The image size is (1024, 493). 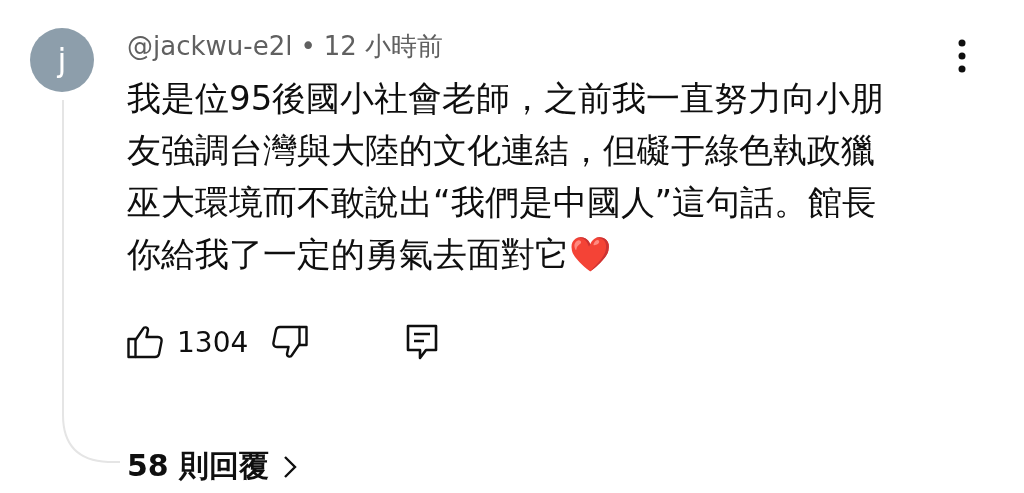 What do you see at coordinates (145, 342) in the screenshot?
I see `like-icon` at bounding box center [145, 342].